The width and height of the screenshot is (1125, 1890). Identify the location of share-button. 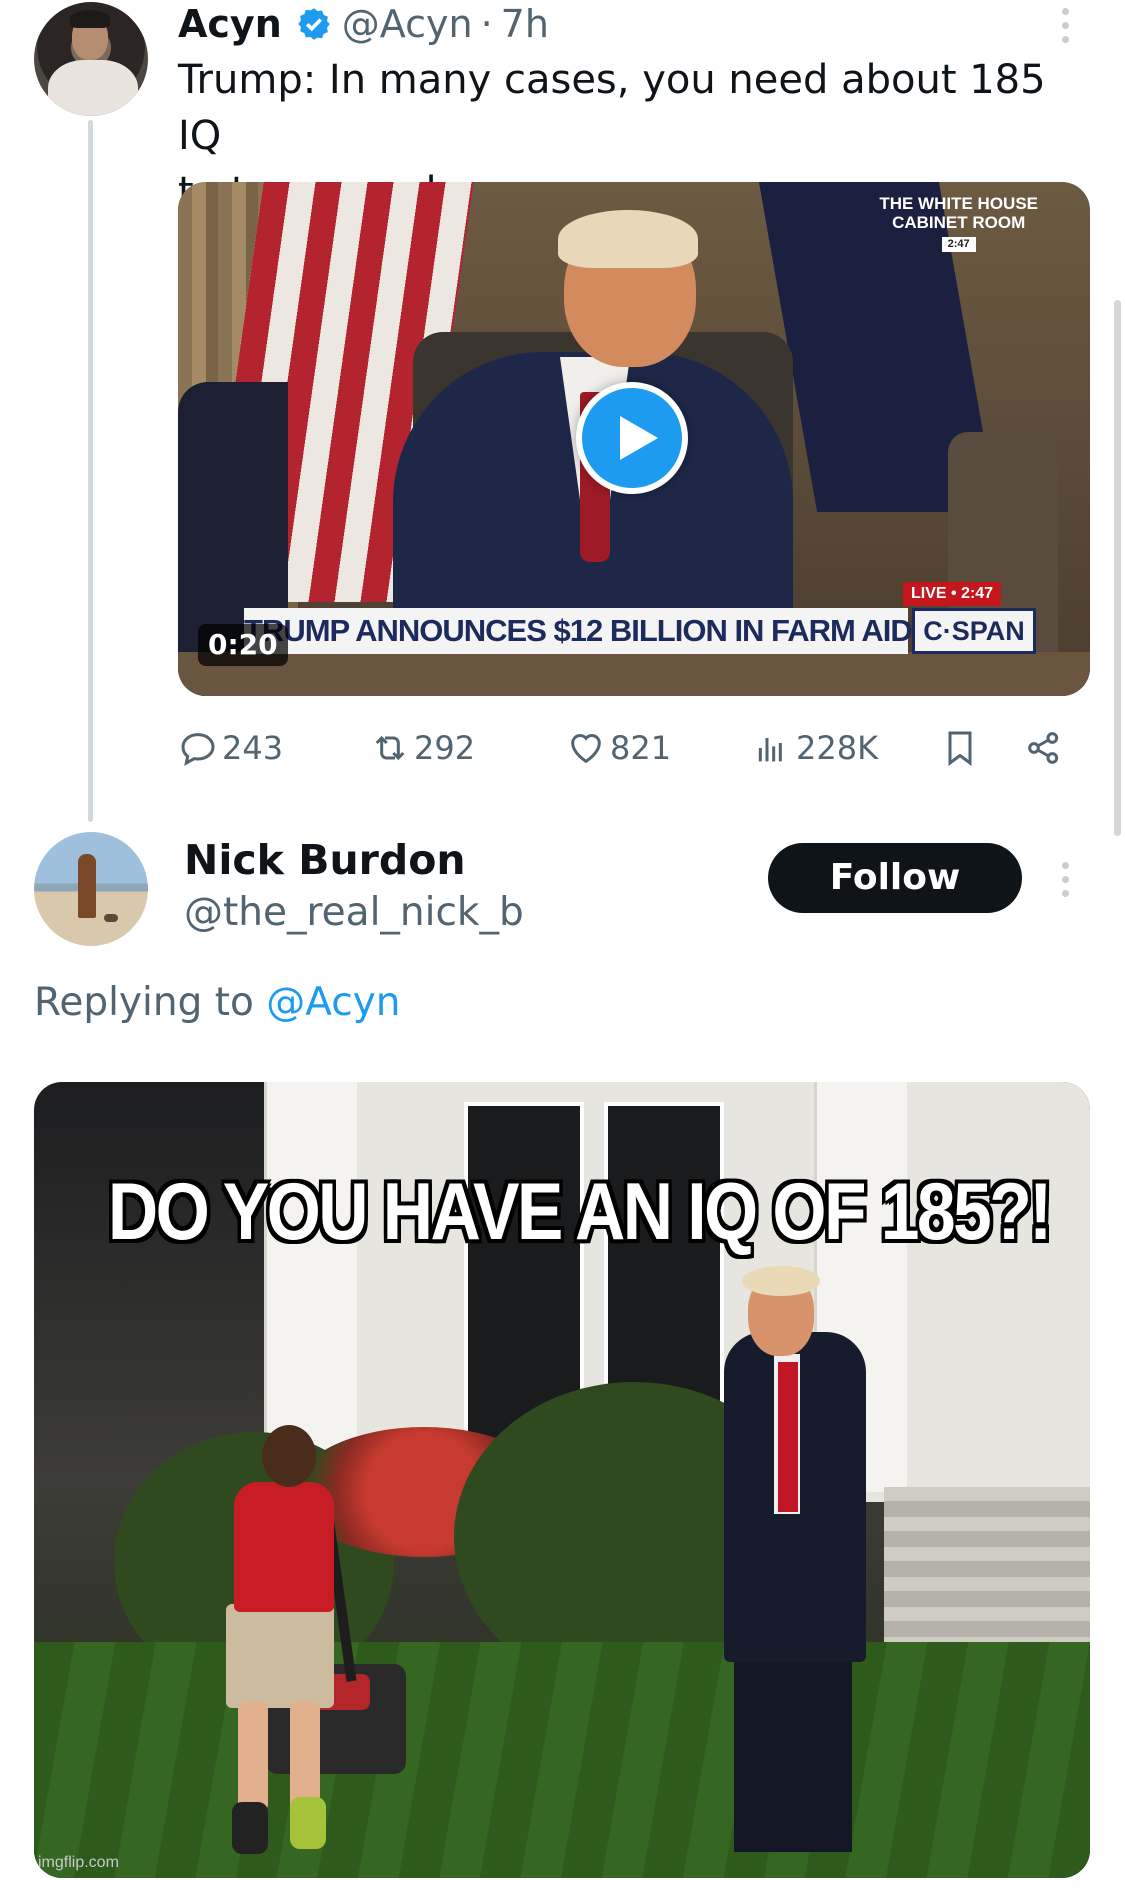
(1046, 748).